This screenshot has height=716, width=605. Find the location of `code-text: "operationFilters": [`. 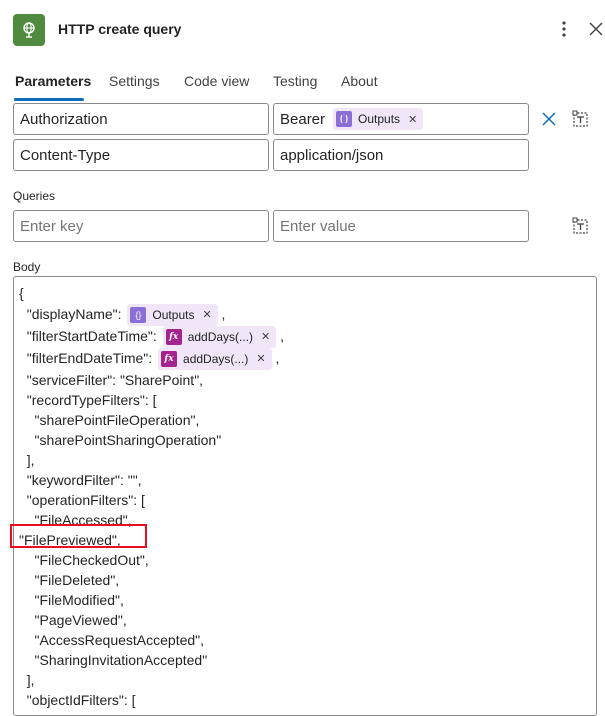

code-text: "operationFilters": [ is located at coordinates (82, 500).